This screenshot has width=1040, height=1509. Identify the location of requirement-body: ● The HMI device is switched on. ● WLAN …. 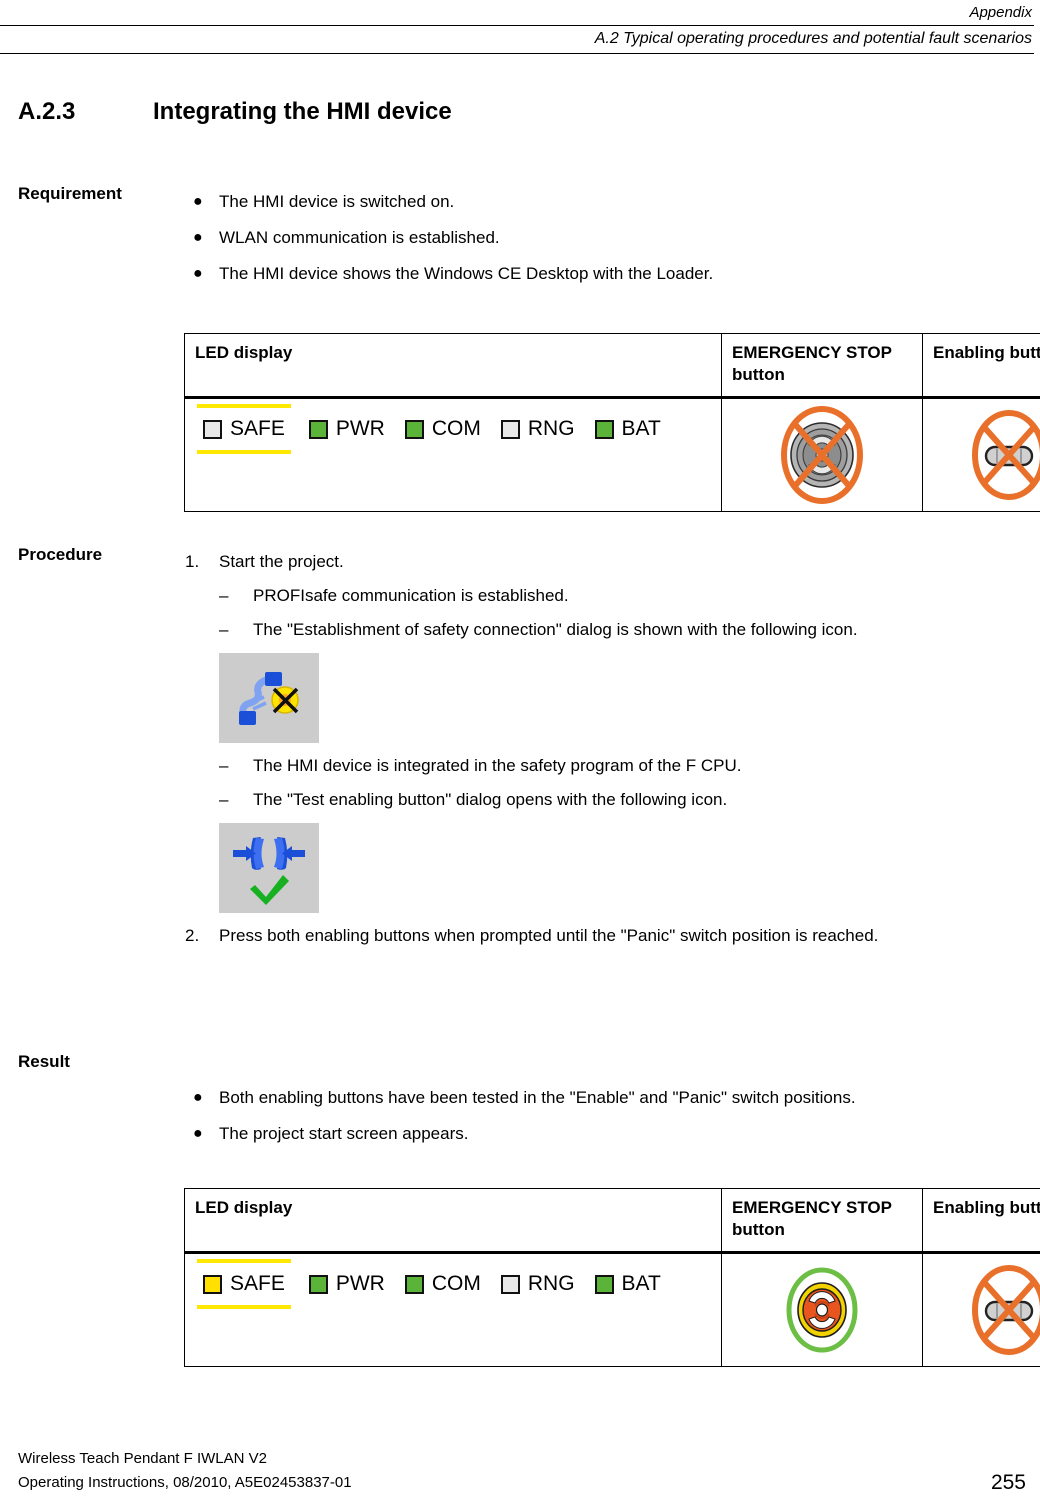
(605, 238).